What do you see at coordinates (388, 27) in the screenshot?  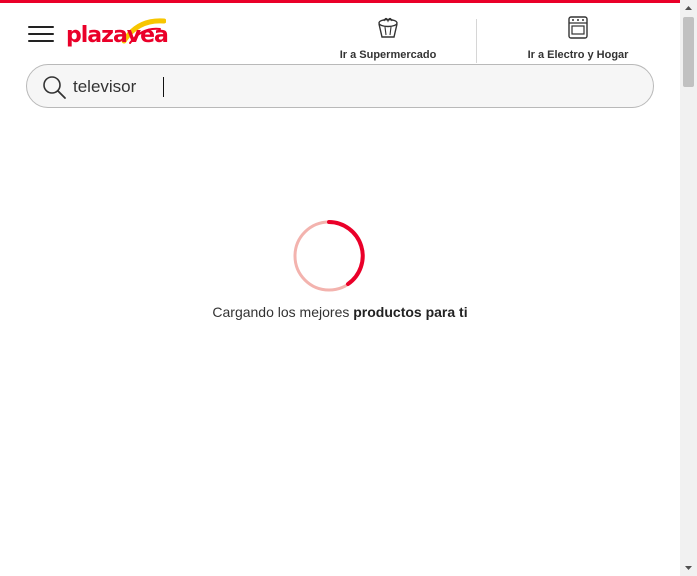 I see `basket-icon` at bounding box center [388, 27].